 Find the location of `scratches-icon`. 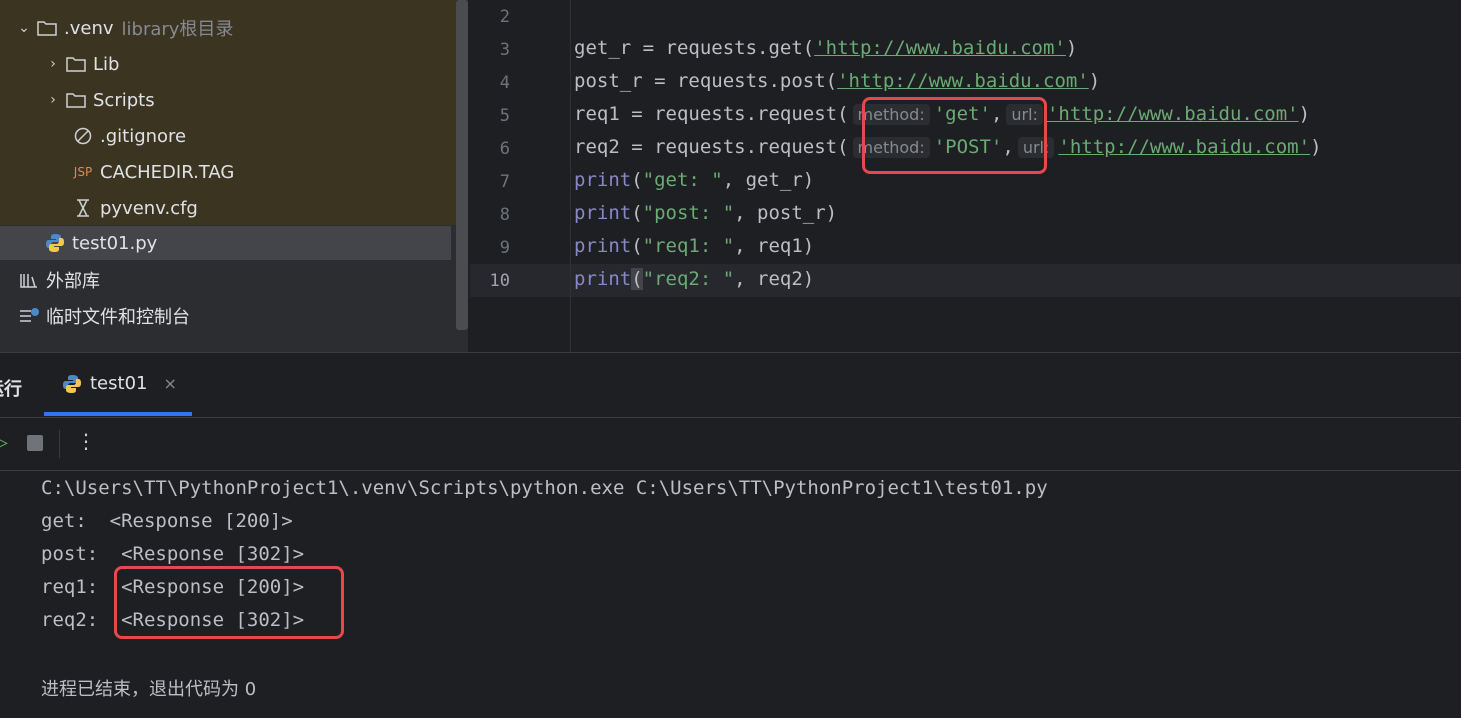

scratches-icon is located at coordinates (29, 316).